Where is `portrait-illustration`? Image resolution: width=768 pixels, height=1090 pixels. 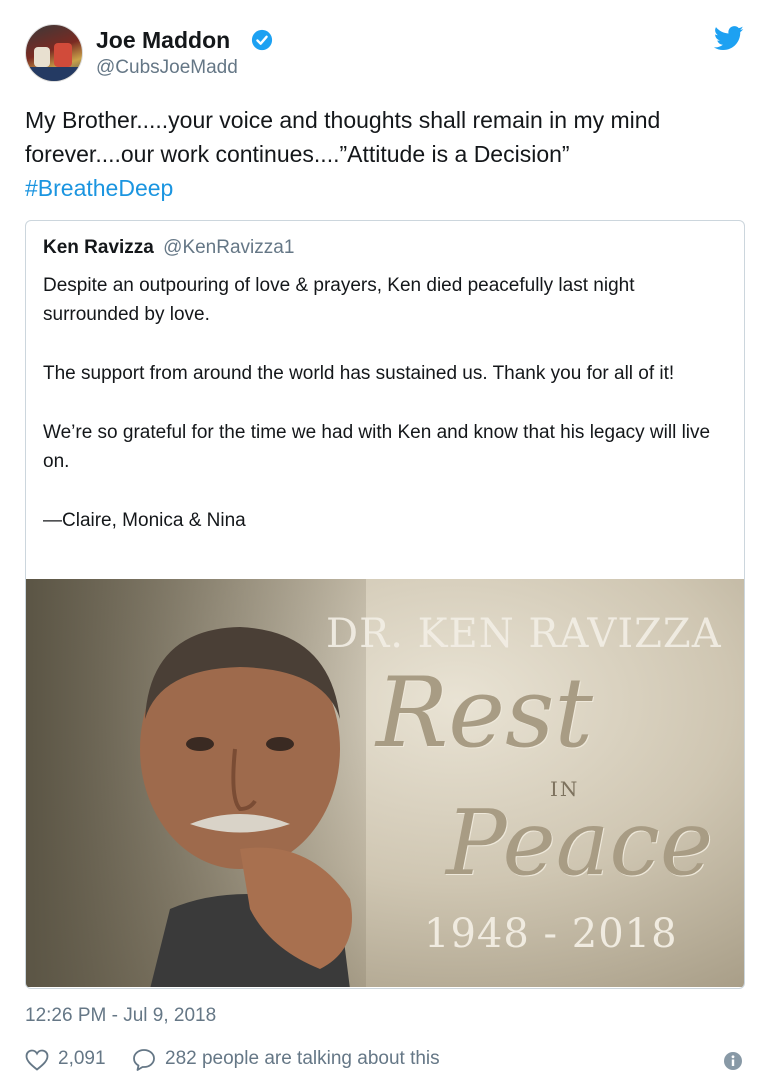
portrait-illustration is located at coordinates (246, 807).